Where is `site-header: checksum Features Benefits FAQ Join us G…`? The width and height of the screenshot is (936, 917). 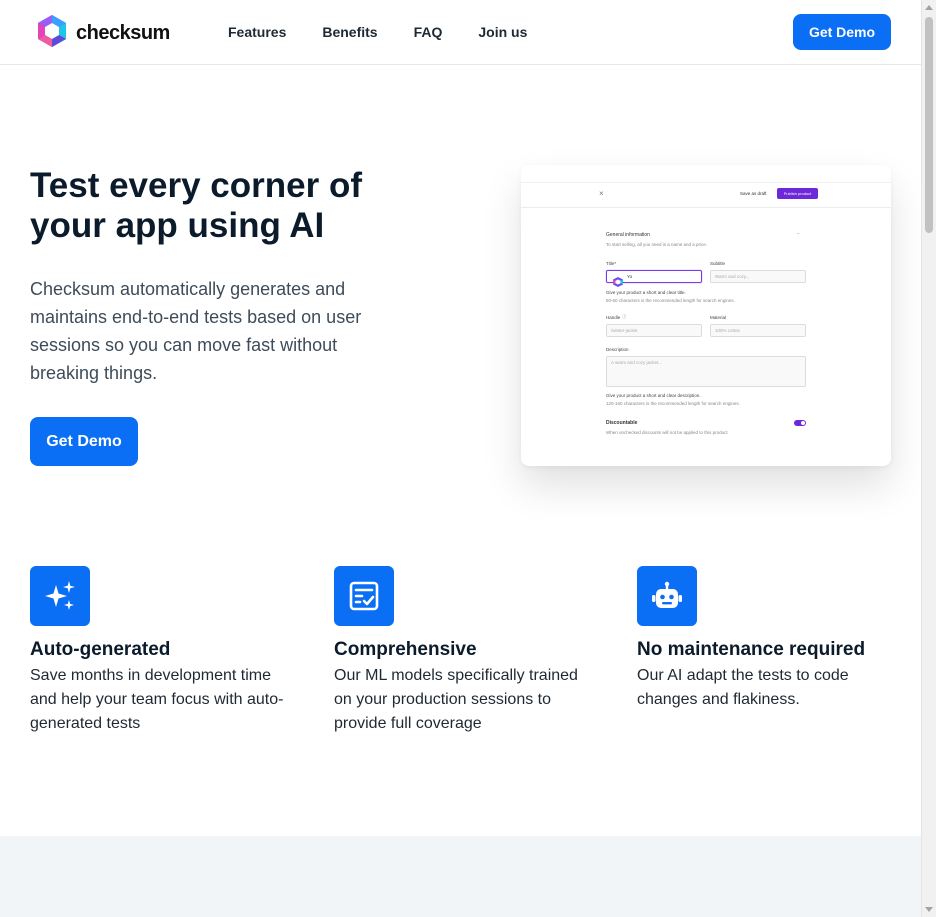 site-header: checksum Features Benefits FAQ Join us G… is located at coordinates (460, 32).